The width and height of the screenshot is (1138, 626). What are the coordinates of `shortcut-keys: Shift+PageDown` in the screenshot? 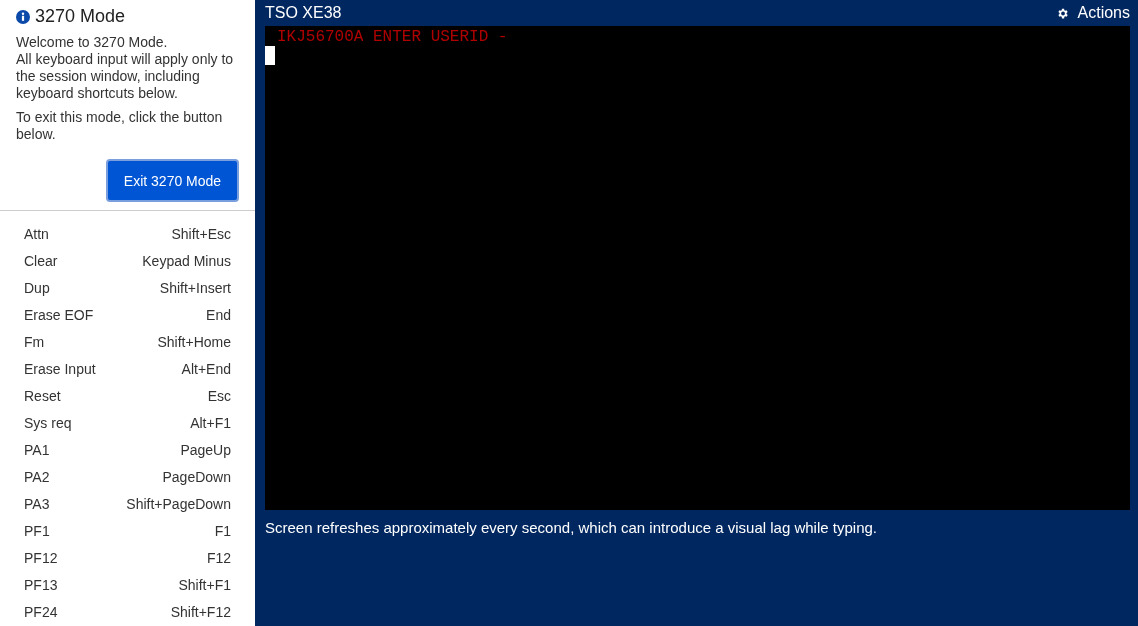 It's located at (178, 503).